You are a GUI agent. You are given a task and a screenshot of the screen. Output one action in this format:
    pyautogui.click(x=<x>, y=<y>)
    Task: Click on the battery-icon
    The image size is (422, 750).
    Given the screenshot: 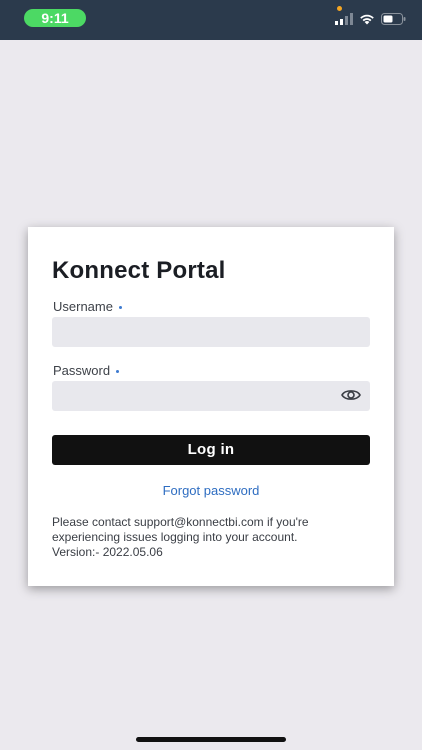 What is the action you would take?
    pyautogui.click(x=393, y=19)
    